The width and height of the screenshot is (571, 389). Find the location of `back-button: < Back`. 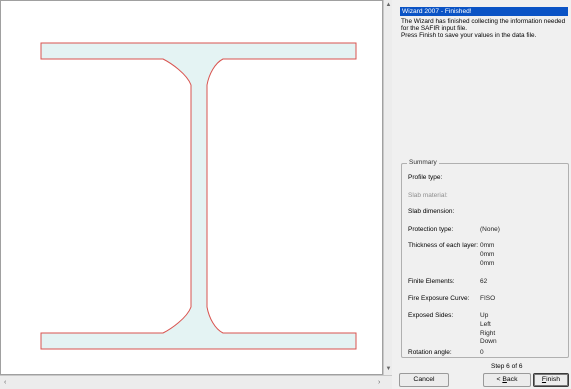

back-button: < Back is located at coordinates (507, 380).